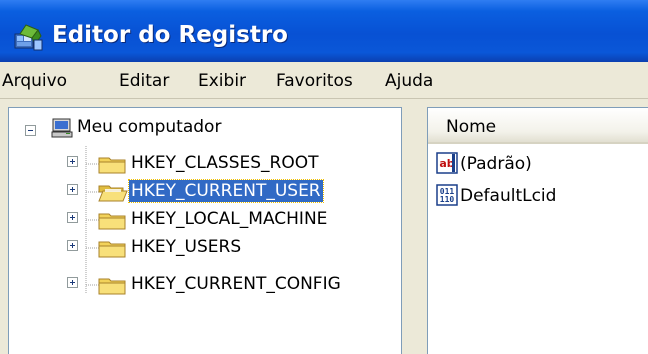  I want to click on tree-root-label: Meu computador, so click(149, 127).